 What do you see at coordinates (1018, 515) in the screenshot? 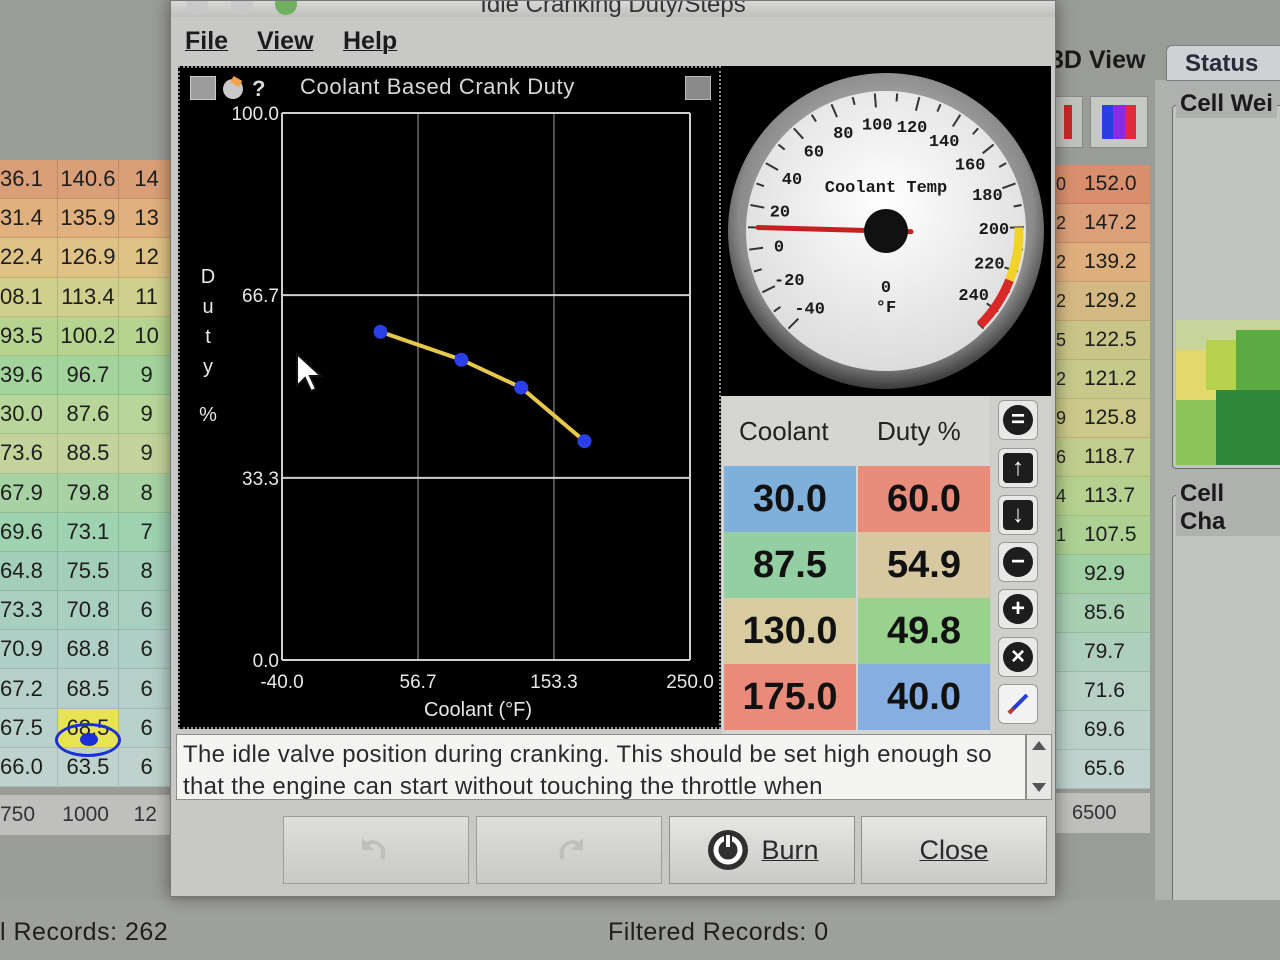
I see `move-down-button: ↓` at bounding box center [1018, 515].